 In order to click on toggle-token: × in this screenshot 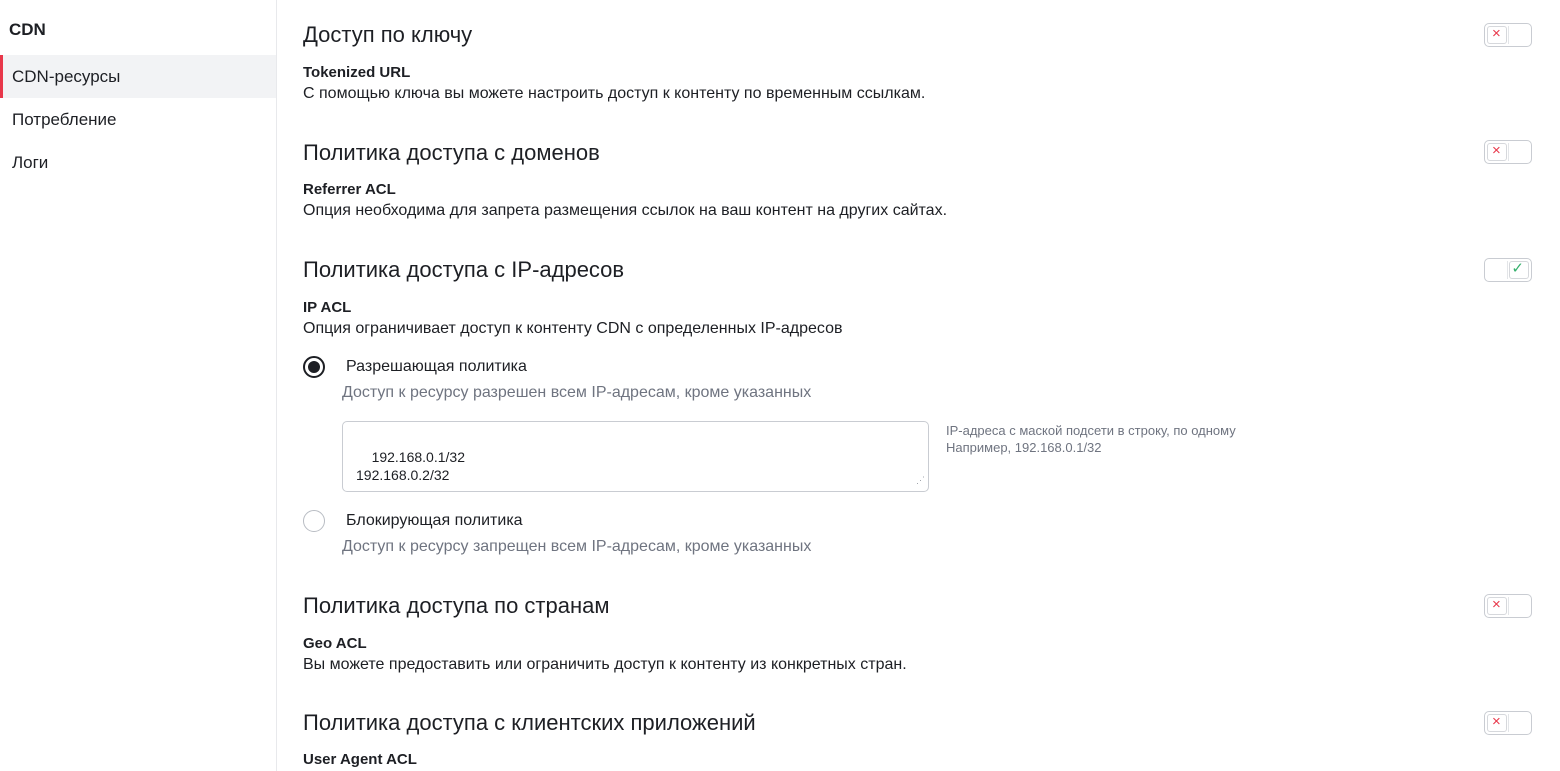, I will do `click(1508, 35)`.